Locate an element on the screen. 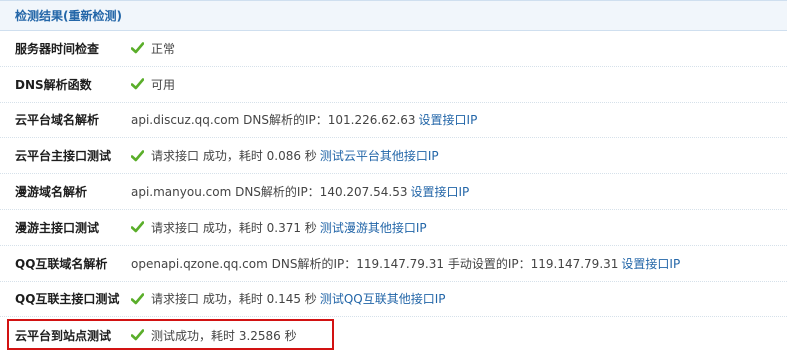 This screenshot has height=354, width=787. row-text: 测试成功，耗时 3.2586 秒 is located at coordinates (224, 335).